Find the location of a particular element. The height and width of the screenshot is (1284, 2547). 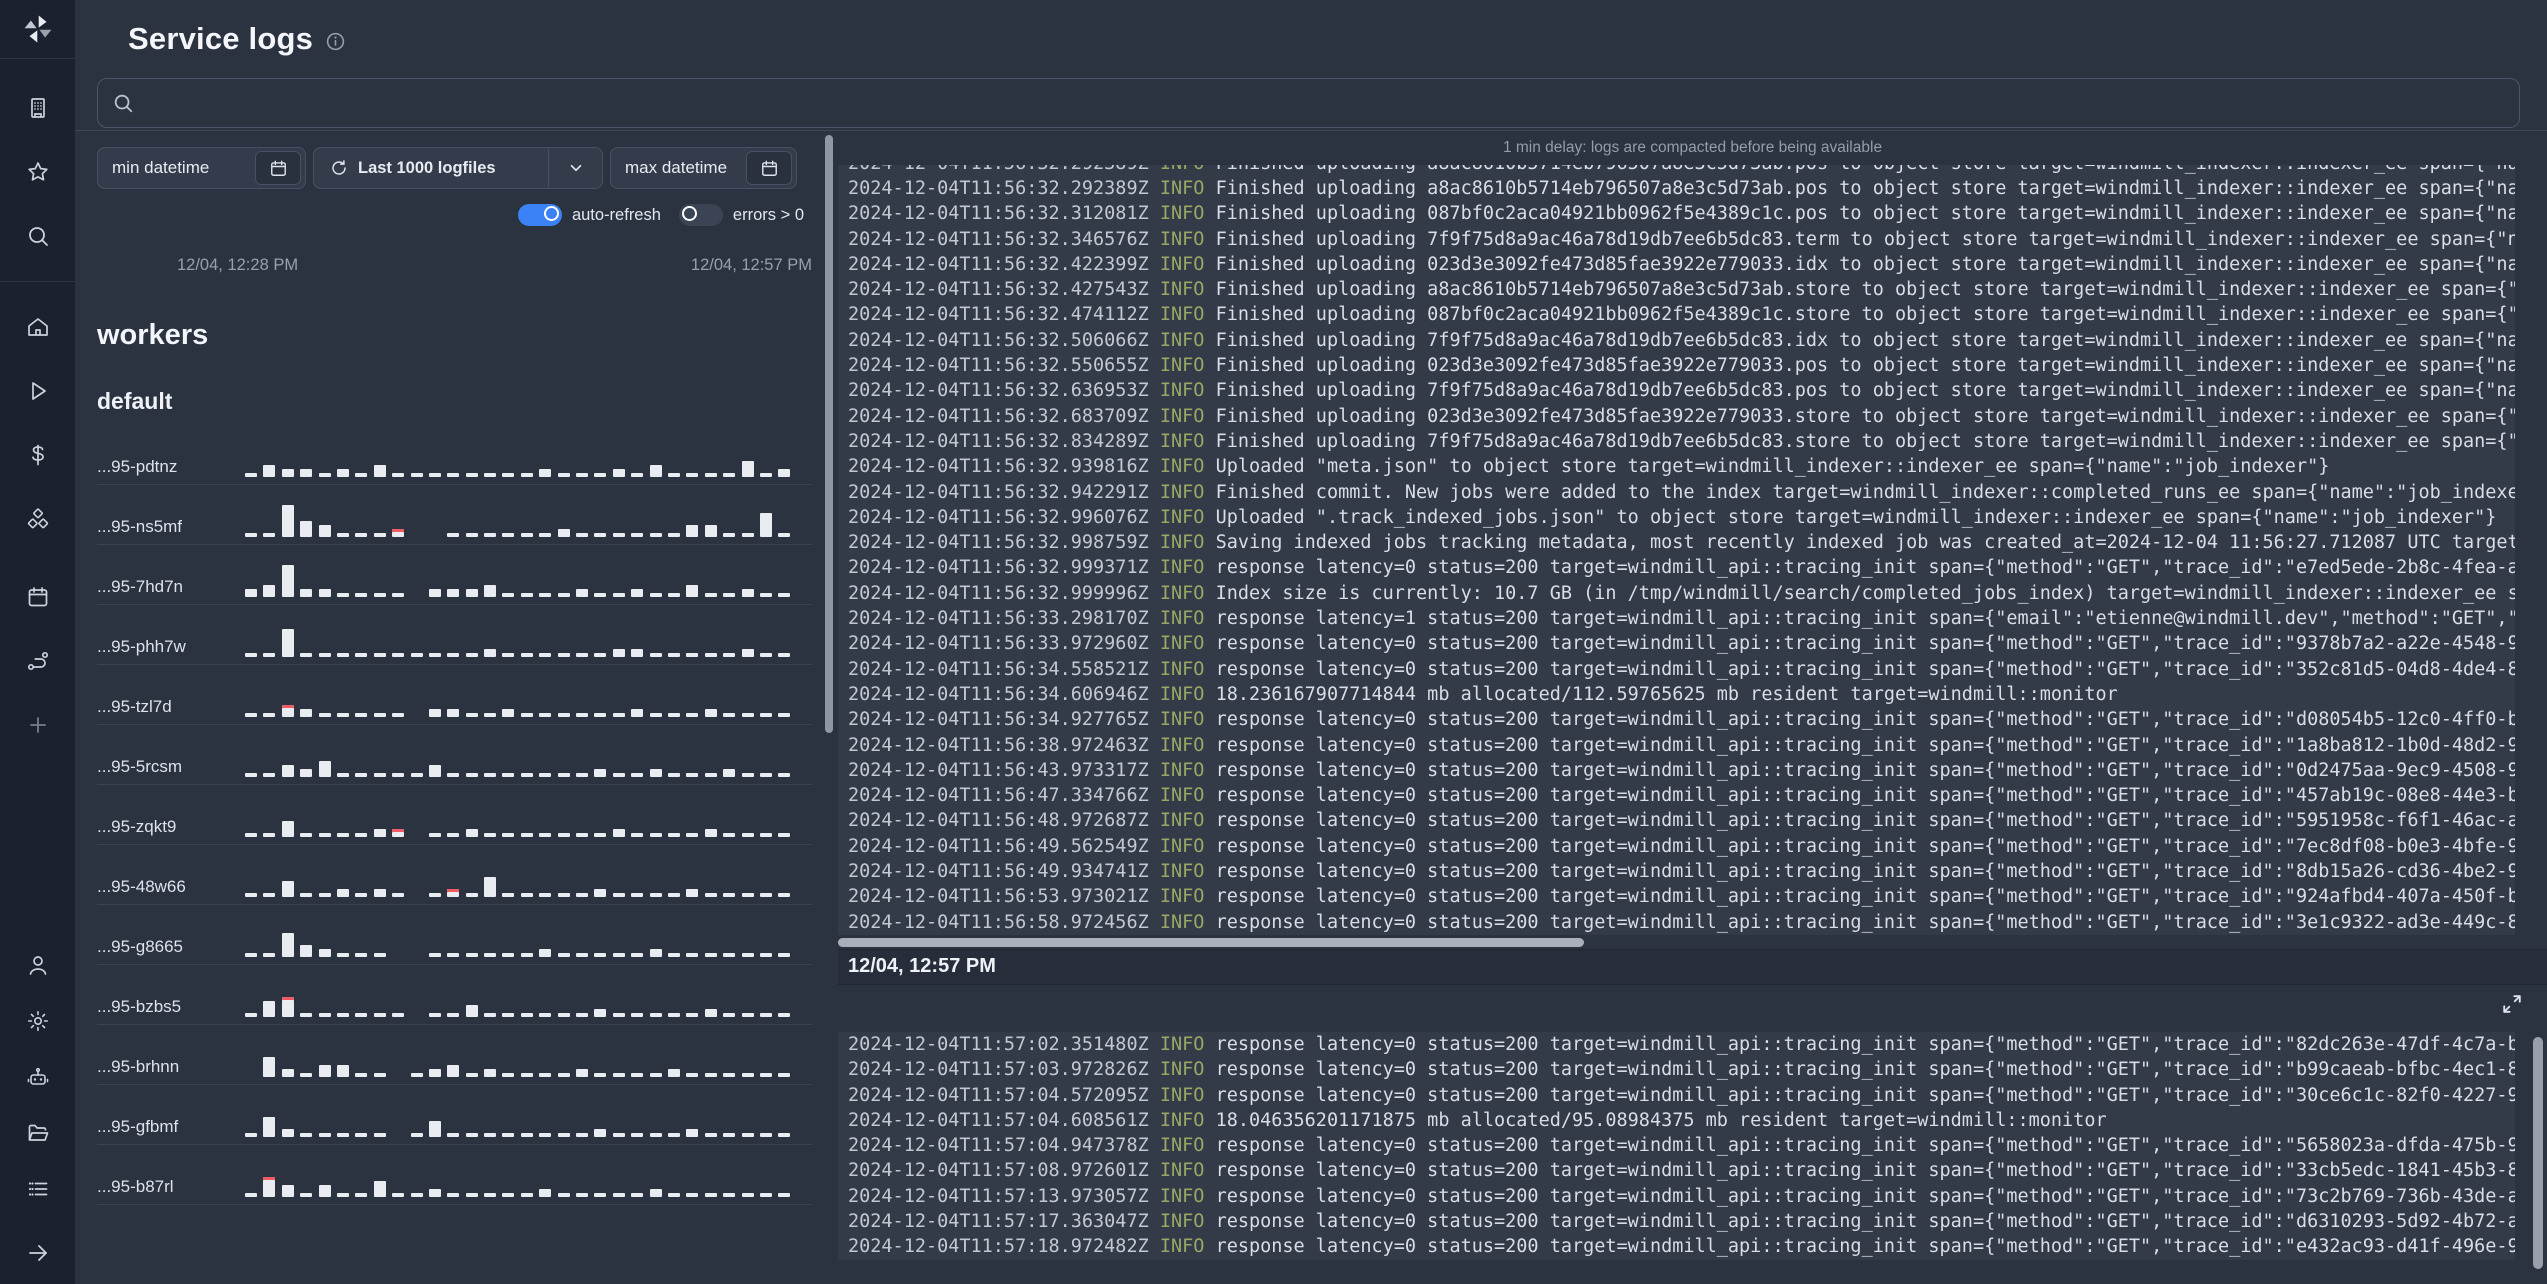

user-icon is located at coordinates (38, 965).